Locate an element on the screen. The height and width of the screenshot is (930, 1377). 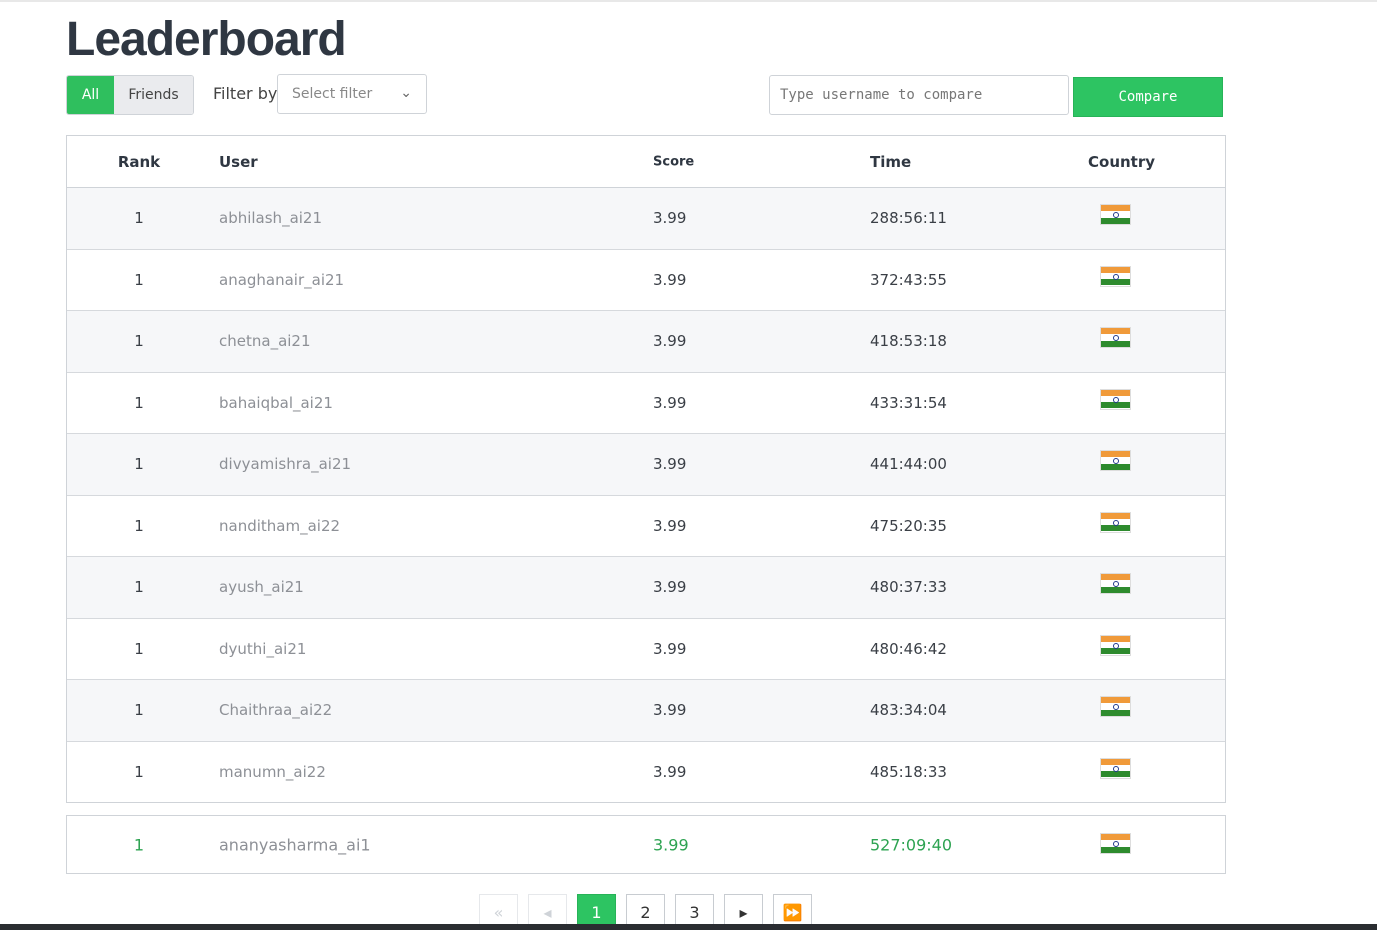
table-row: 1 manumn_ai22 3.99 485:18:33 is located at coordinates (646, 773).